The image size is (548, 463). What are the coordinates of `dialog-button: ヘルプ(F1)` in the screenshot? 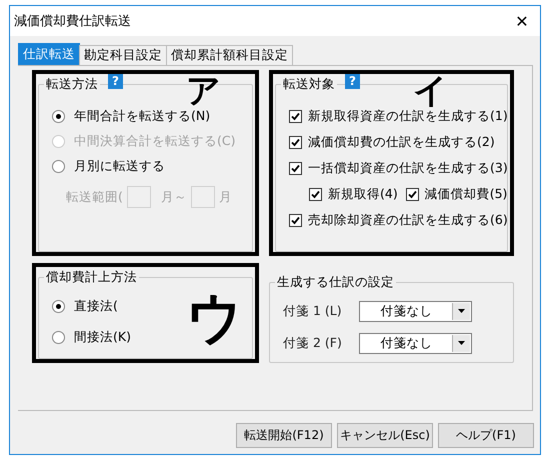 It's located at (486, 435).